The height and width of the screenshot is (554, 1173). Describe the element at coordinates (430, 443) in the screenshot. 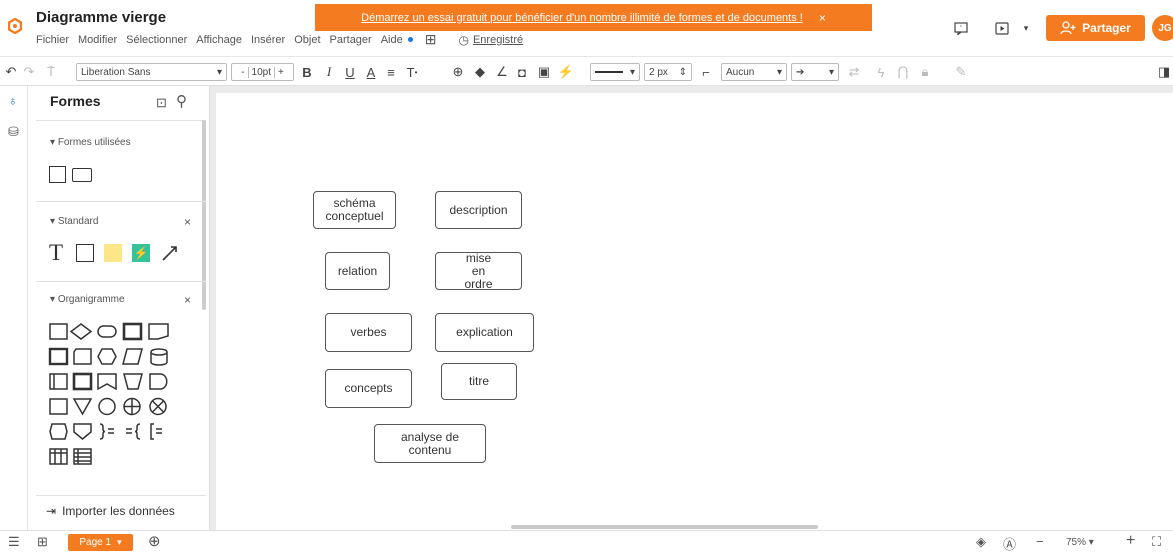

I see `node-analyse-de-contenu: analyse de contenu` at that location.